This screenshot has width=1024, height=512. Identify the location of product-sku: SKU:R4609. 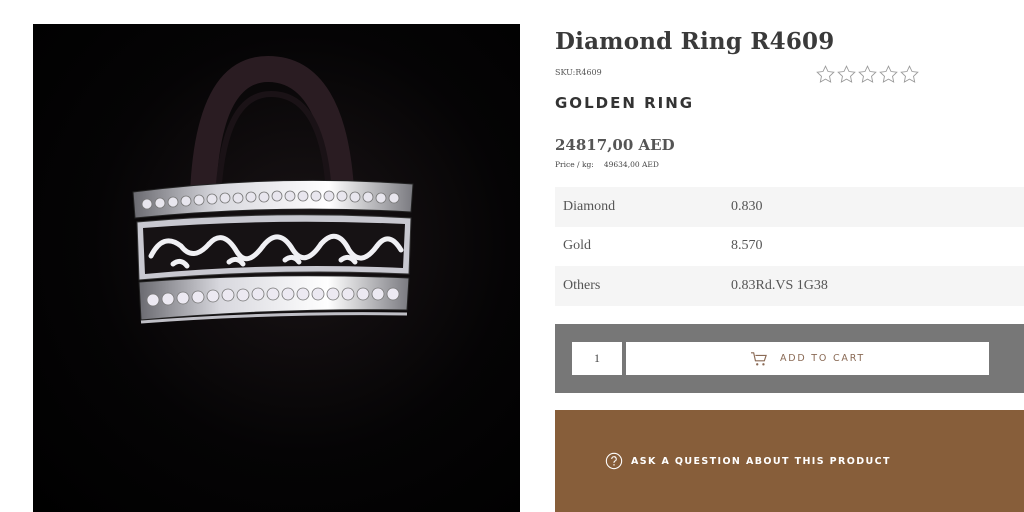
(578, 72).